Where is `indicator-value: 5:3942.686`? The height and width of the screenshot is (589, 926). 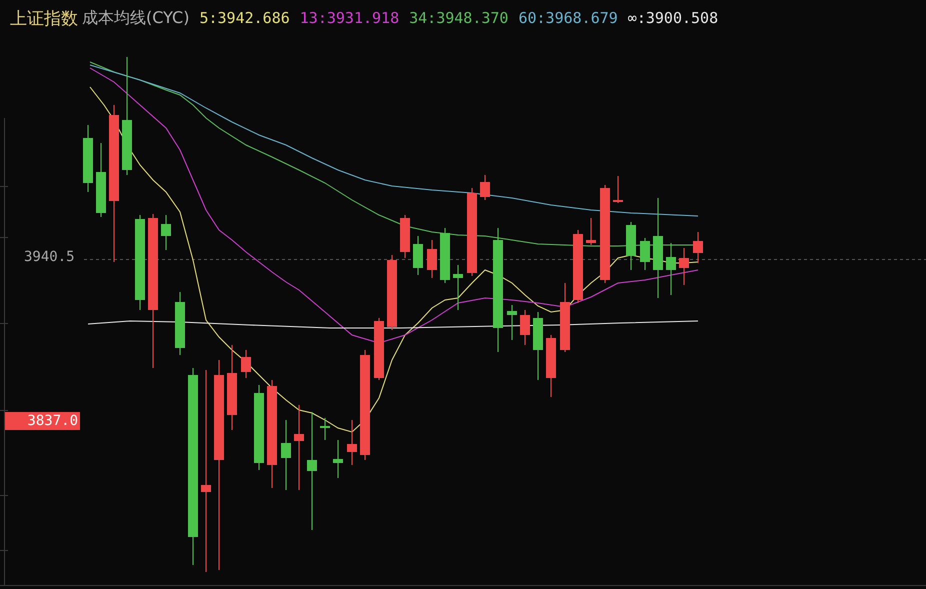
indicator-value: 5:3942.686 is located at coordinates (244, 18).